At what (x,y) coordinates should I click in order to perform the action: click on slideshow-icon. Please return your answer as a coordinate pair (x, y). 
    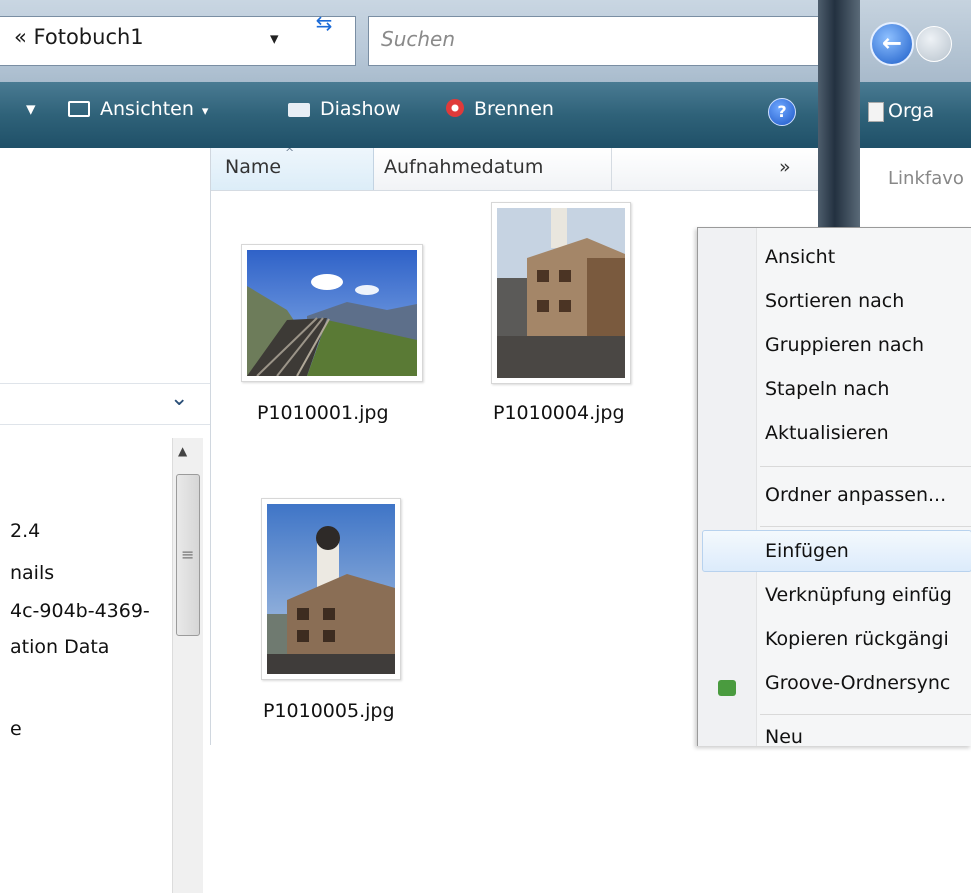
    Looking at the image, I should click on (299, 110).